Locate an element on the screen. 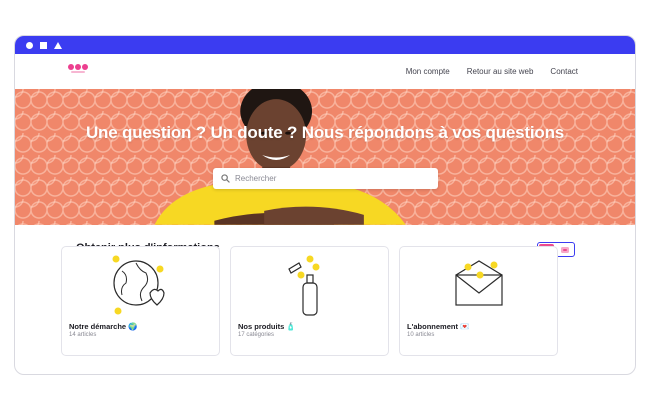 The width and height of the screenshot is (650, 409). circle-icon is located at coordinates (29, 45).